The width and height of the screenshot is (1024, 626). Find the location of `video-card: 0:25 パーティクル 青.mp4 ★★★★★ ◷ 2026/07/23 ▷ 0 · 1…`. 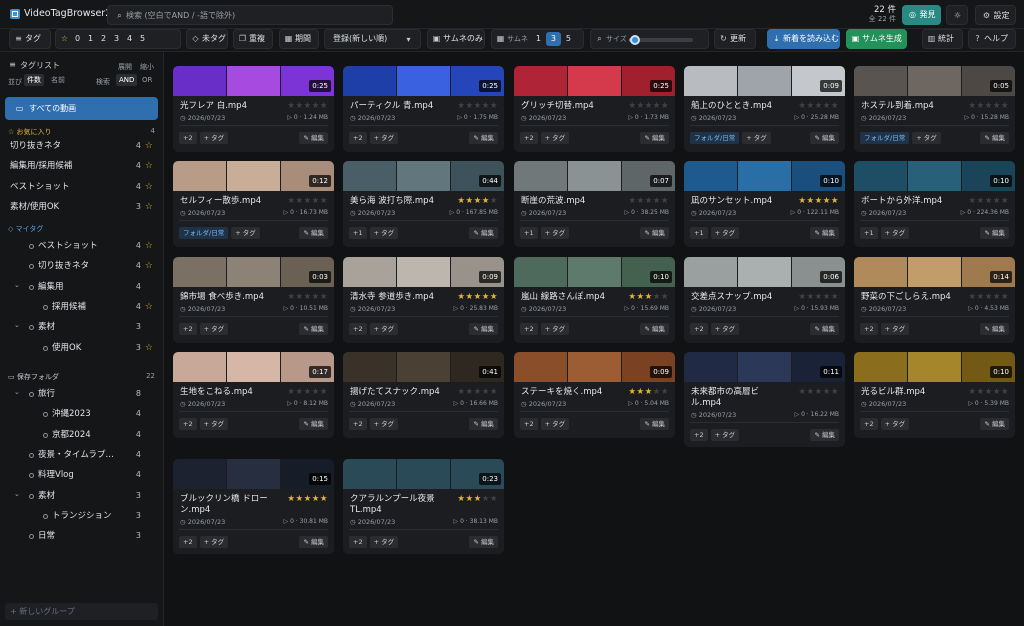

video-card: 0:25 パーティクル 青.mp4 ★★★★★ ◷ 2026/07/23 ▷ 0 · 1… is located at coordinates (423, 109).